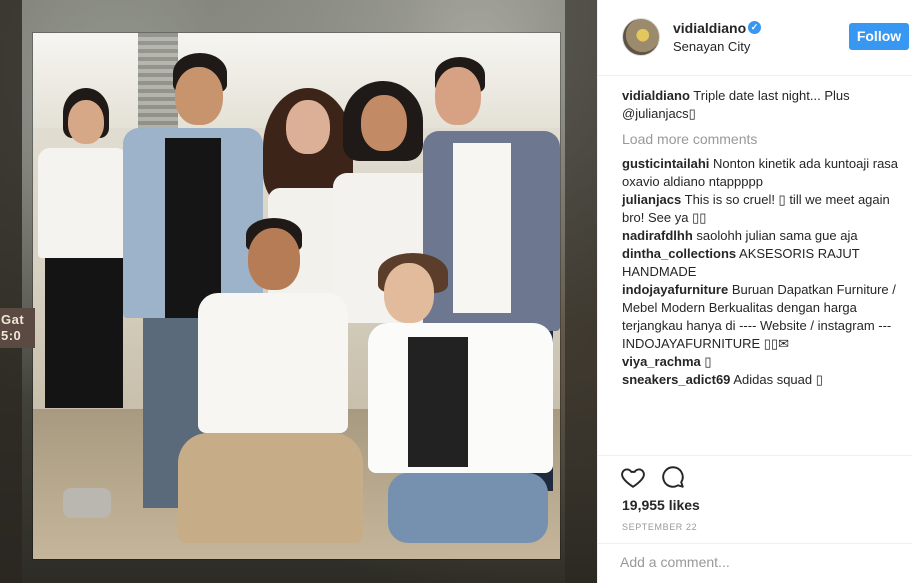  What do you see at coordinates (675, 289) in the screenshot?
I see `comment-username: indojayafurniture` at bounding box center [675, 289].